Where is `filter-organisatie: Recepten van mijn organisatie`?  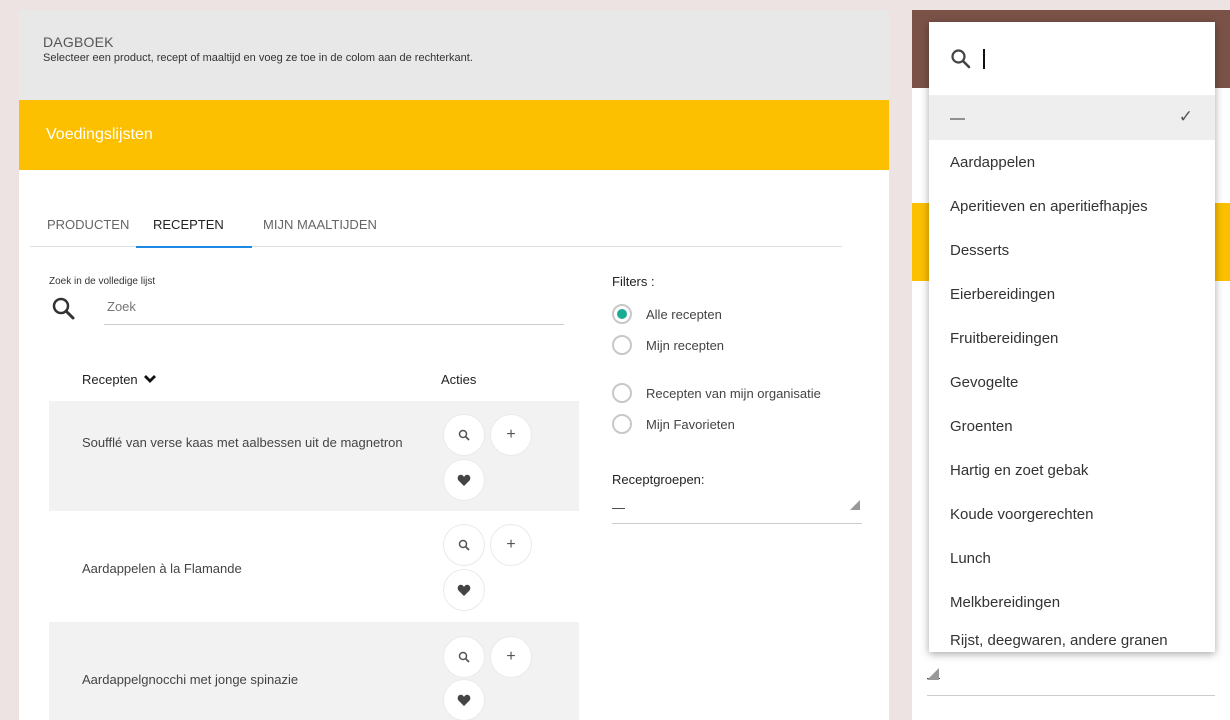 filter-organisatie: Recepten van mijn organisatie is located at coordinates (716, 393).